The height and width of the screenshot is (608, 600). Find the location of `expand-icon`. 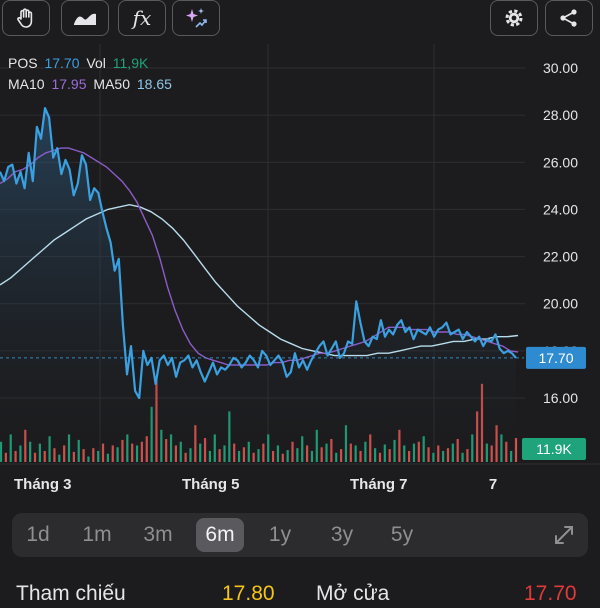

expand-icon is located at coordinates (564, 535).